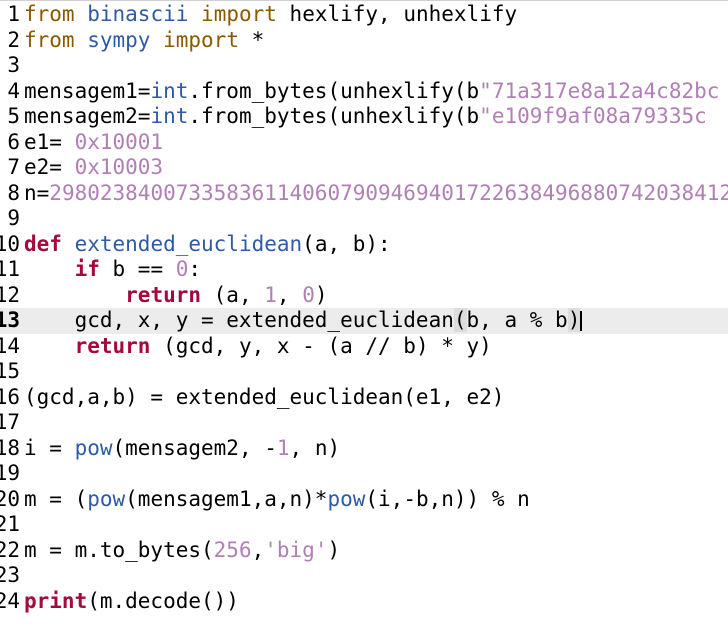  Describe the element at coordinates (119, 549) in the screenshot. I see `code-token: m = m.to_bytes(` at that location.